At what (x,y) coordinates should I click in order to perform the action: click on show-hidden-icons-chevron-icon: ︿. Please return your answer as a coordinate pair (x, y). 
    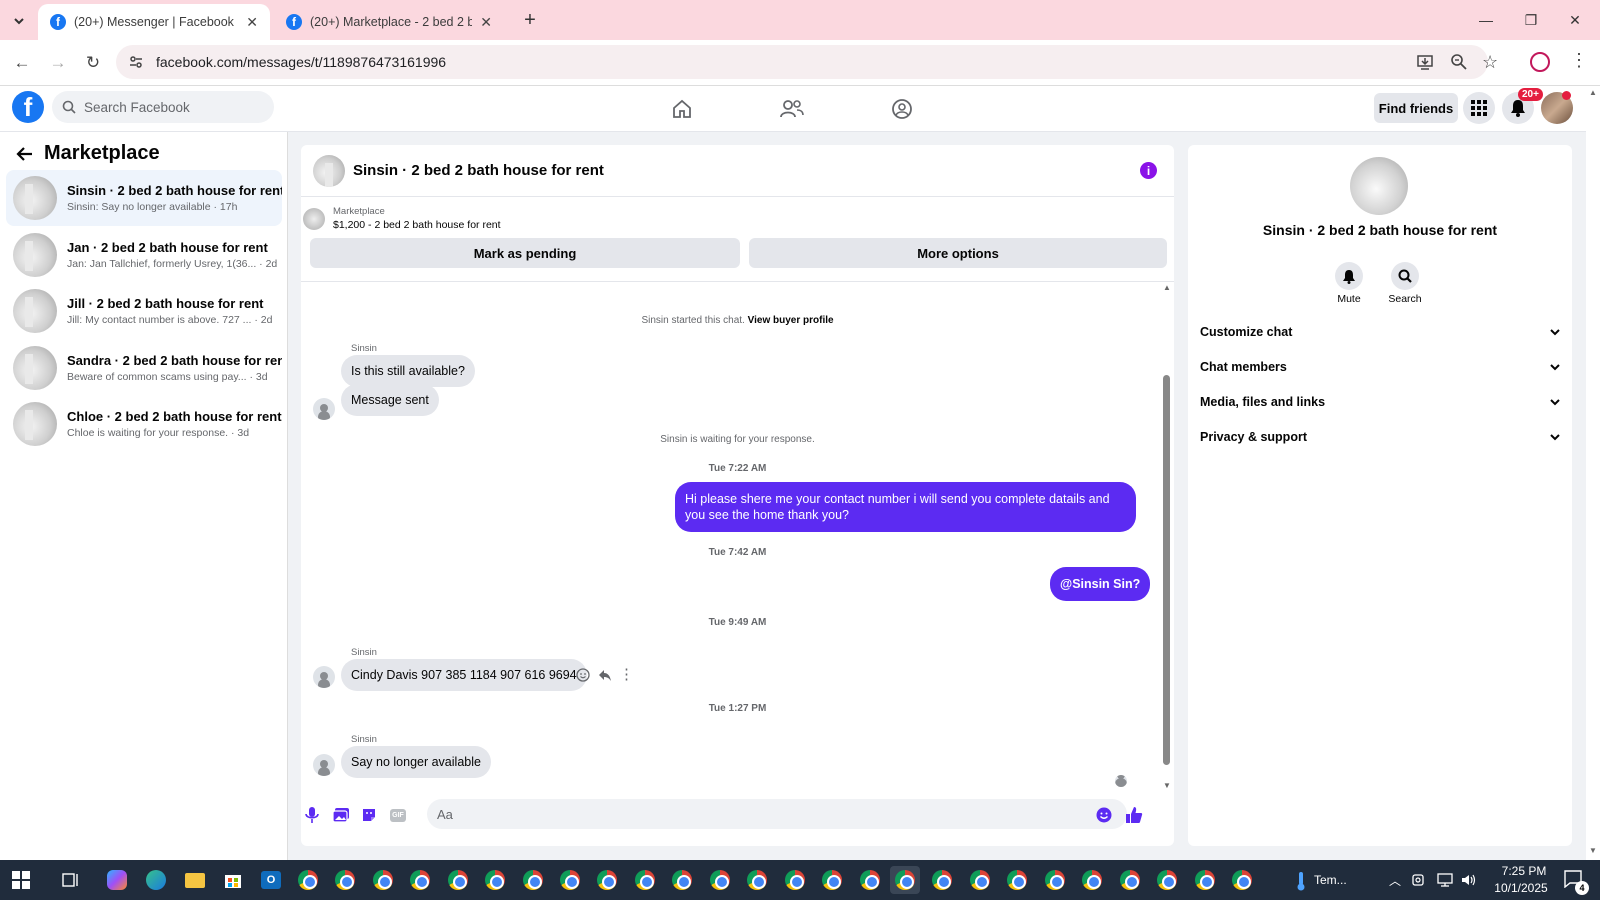
    Looking at the image, I should click on (1395, 880).